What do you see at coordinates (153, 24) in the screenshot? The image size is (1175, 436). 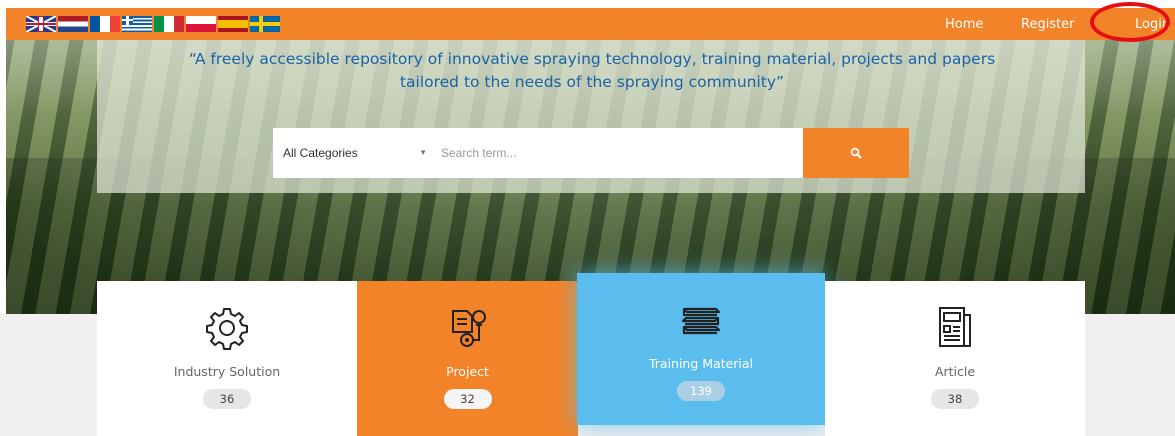 I see `language-selector` at bounding box center [153, 24].